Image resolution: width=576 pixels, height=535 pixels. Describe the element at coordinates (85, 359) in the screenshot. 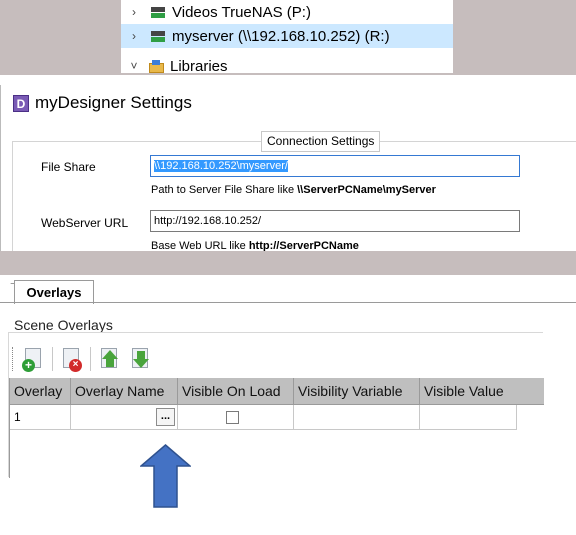

I see `overlay-toolbar: + ×` at that location.